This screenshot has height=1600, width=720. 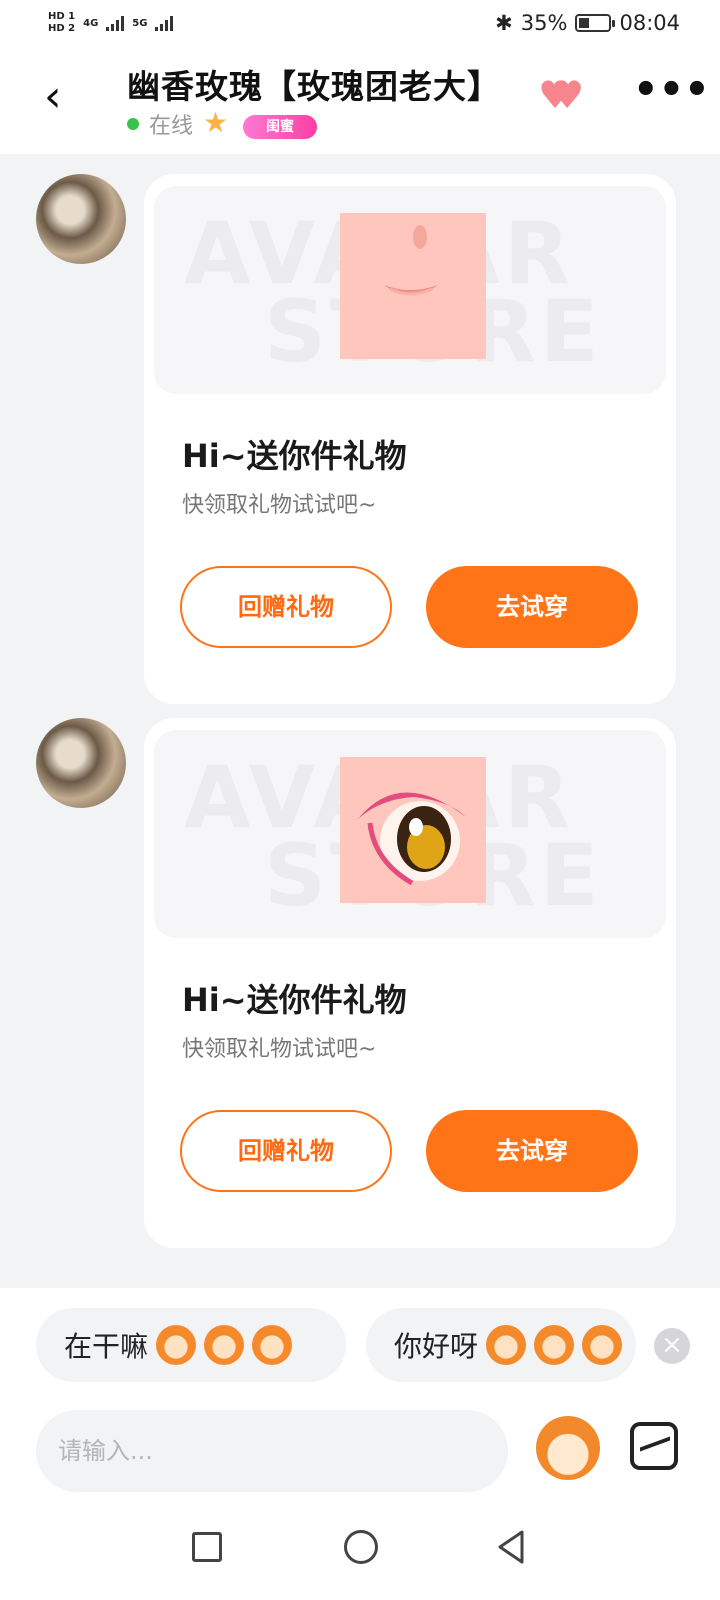 What do you see at coordinates (280, 127) in the screenshot?
I see `bestie-badge-label: 闺蜜` at bounding box center [280, 127].